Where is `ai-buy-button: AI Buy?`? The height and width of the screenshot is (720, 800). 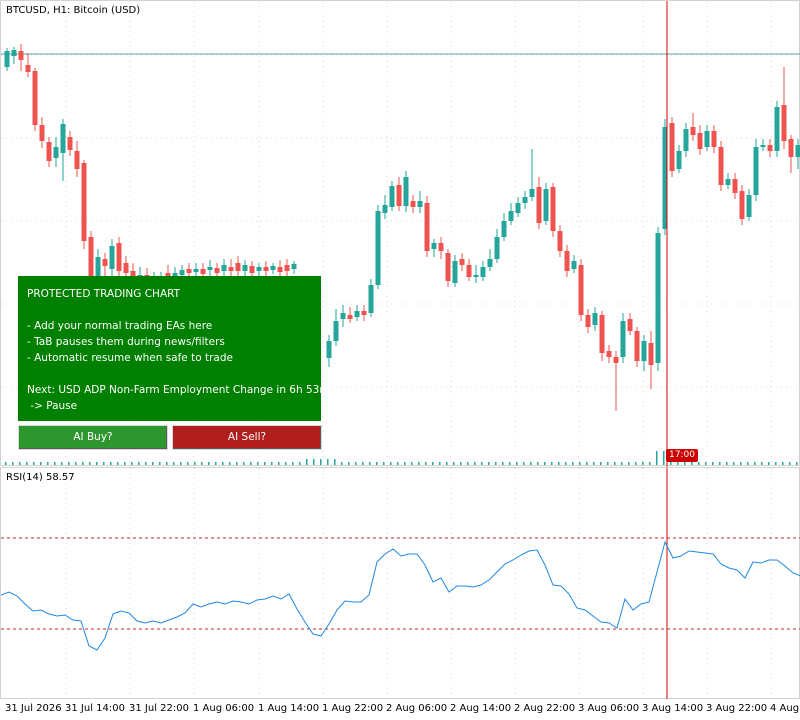 ai-buy-button: AI Buy? is located at coordinates (93, 437).